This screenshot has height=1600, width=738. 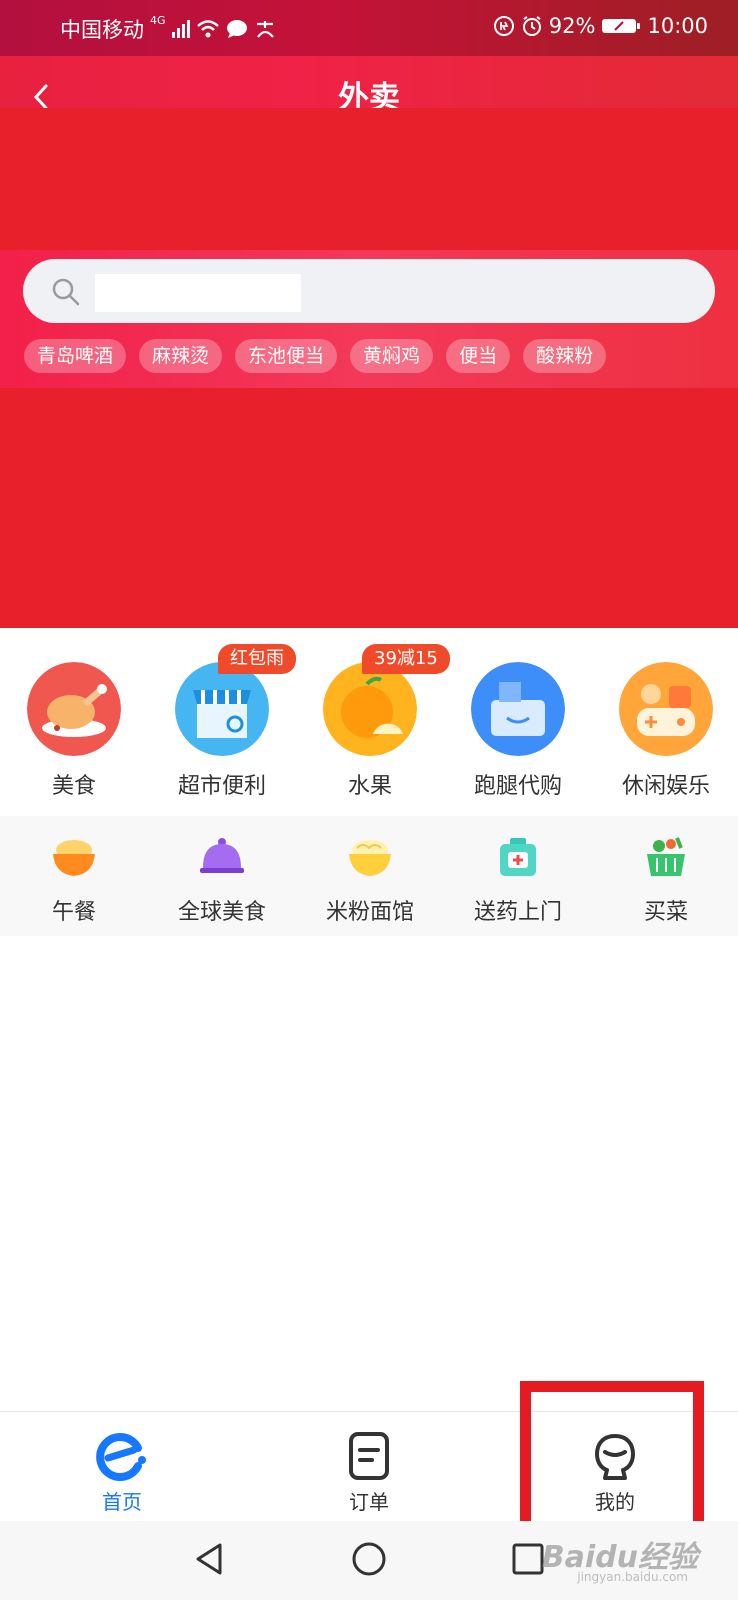 What do you see at coordinates (257, 659) in the screenshot?
I see `promo-badge: 红包雨` at bounding box center [257, 659].